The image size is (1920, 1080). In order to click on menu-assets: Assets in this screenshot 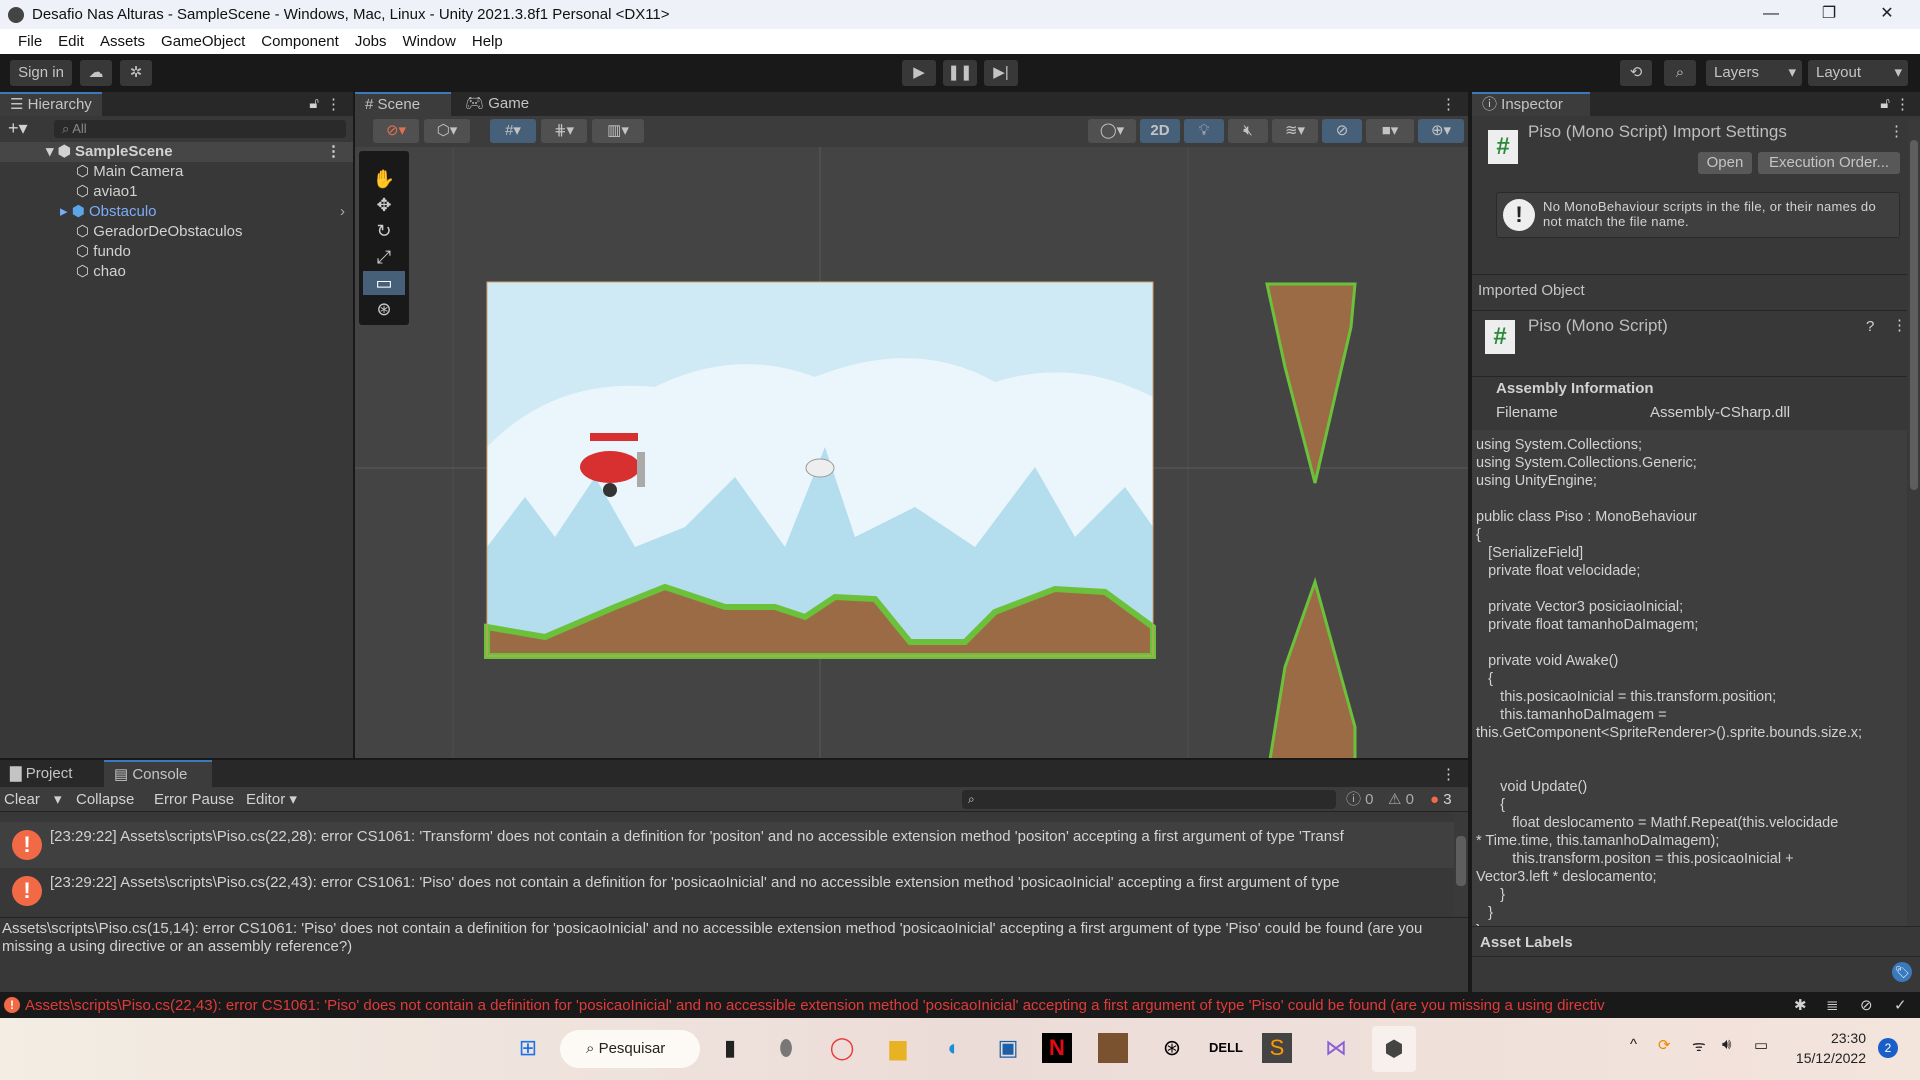, I will do `click(122, 41)`.